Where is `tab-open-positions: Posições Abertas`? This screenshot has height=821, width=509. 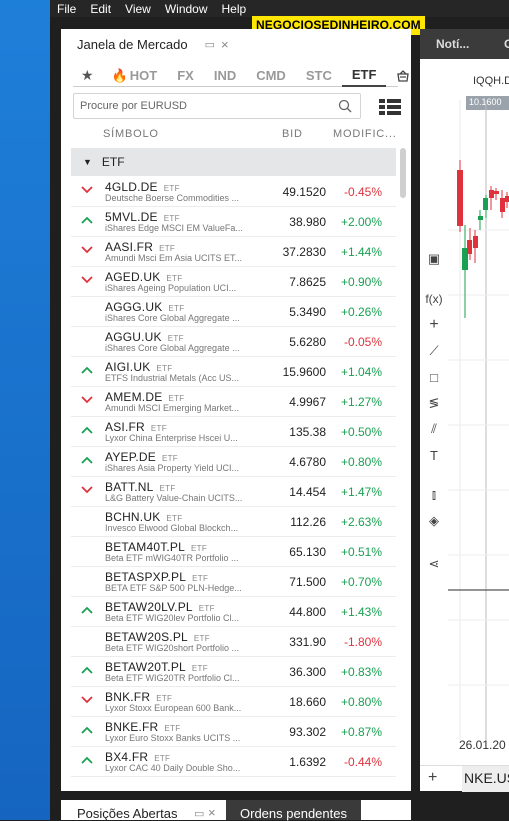
tab-open-positions: Posições Abertas is located at coordinates (127, 813).